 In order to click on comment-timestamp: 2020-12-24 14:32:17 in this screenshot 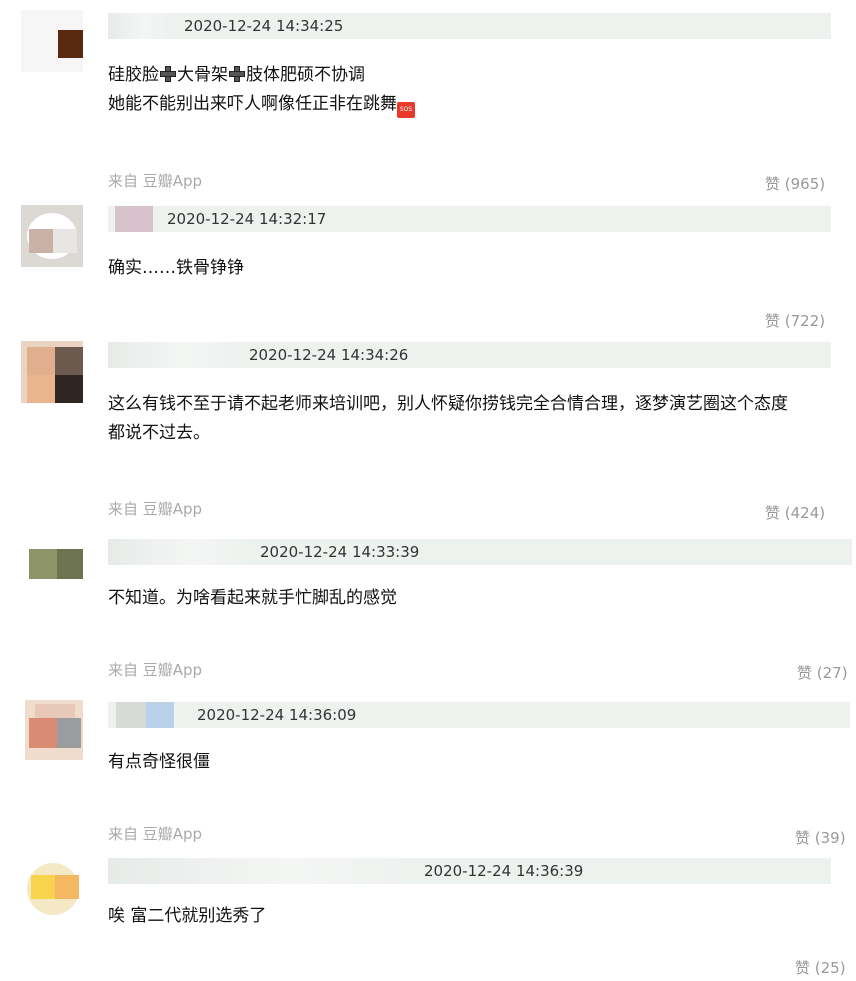, I will do `click(247, 219)`.